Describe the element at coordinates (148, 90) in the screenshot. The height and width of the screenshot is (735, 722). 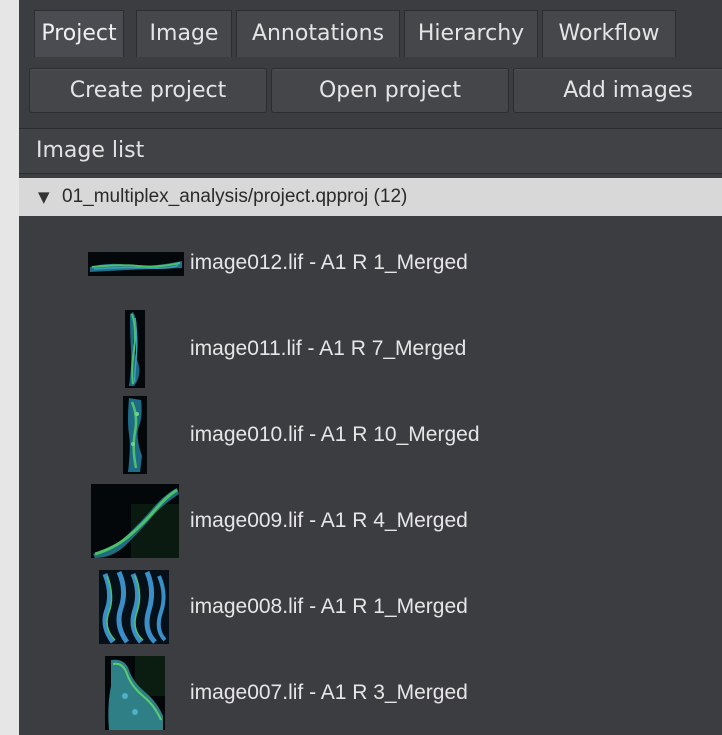
I see `create-project-button: Create project` at that location.